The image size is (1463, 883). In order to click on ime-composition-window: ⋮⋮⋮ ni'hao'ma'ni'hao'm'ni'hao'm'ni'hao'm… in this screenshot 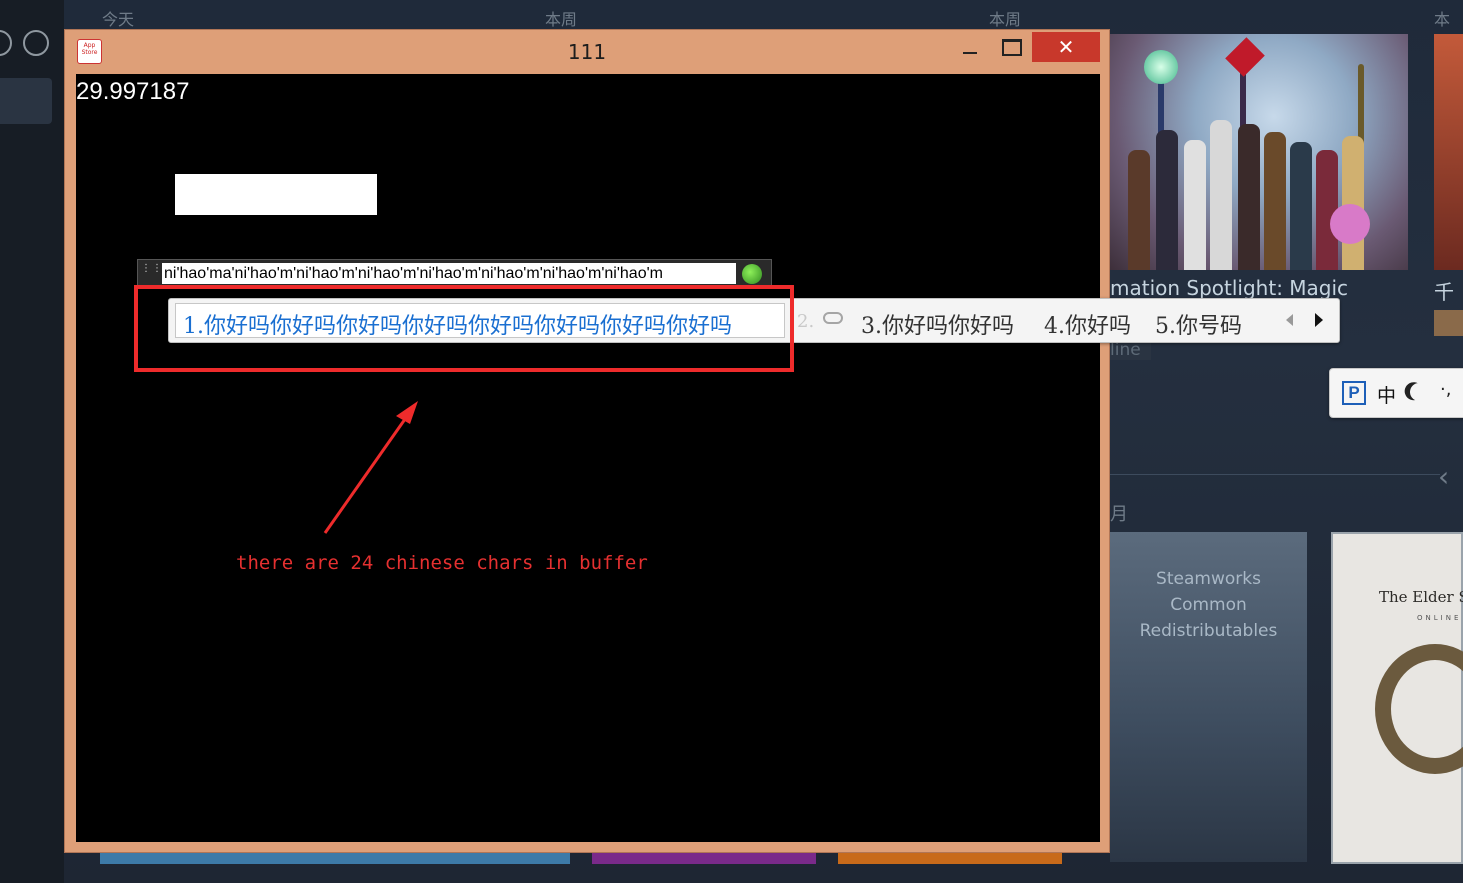, I will do `click(454, 272)`.